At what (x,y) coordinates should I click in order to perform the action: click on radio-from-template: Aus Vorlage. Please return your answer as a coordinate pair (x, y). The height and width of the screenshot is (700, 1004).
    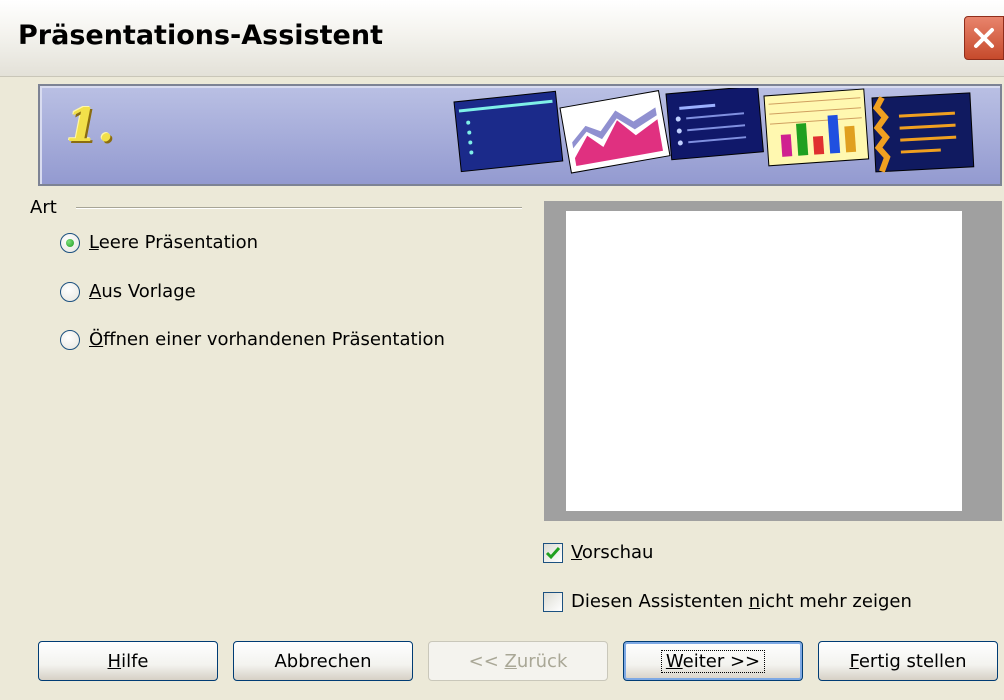
    Looking at the image, I should click on (128, 291).